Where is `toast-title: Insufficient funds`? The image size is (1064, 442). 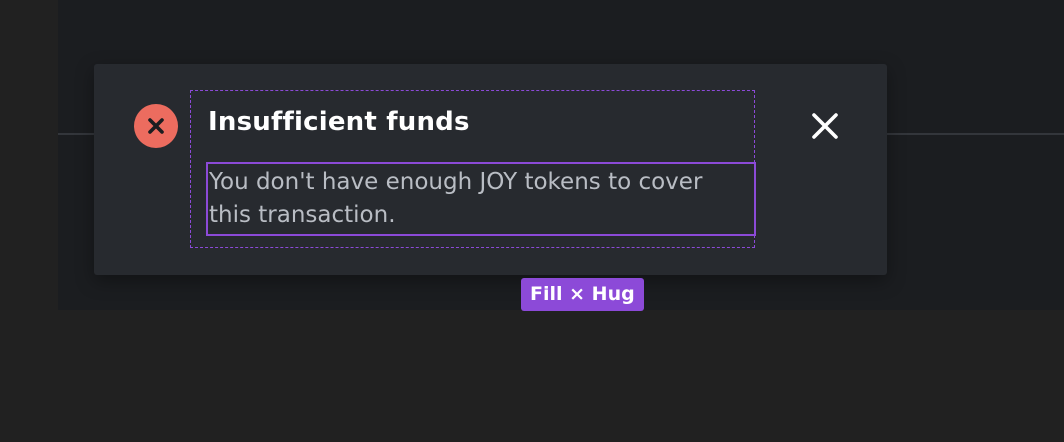
toast-title: Insufficient funds is located at coordinates (339, 122).